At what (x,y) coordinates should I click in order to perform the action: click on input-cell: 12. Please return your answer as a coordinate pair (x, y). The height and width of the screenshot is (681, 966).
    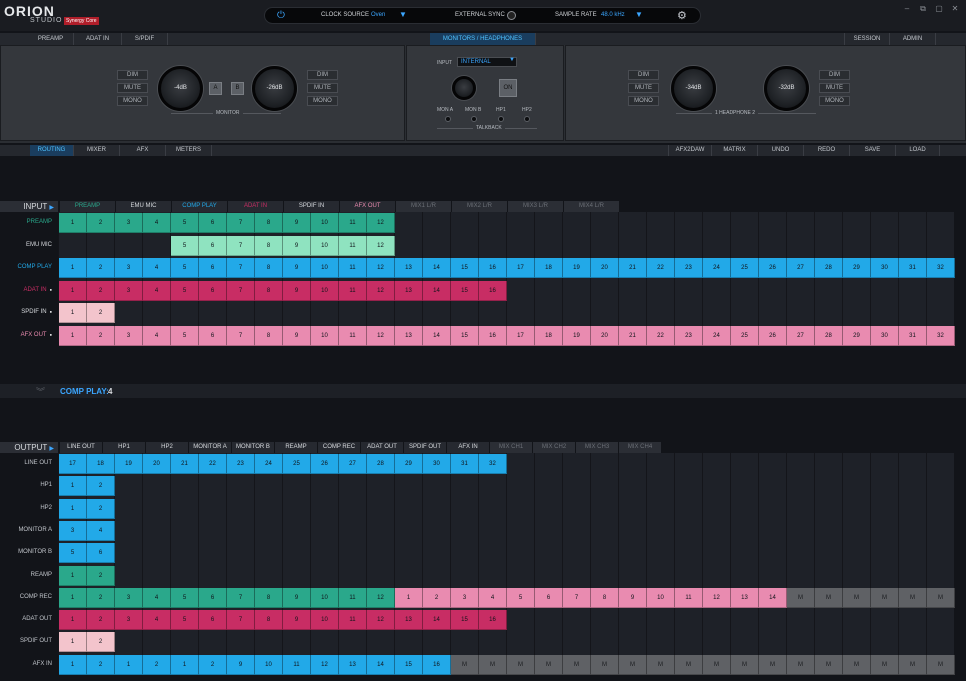
    Looking at the image, I should click on (381, 290).